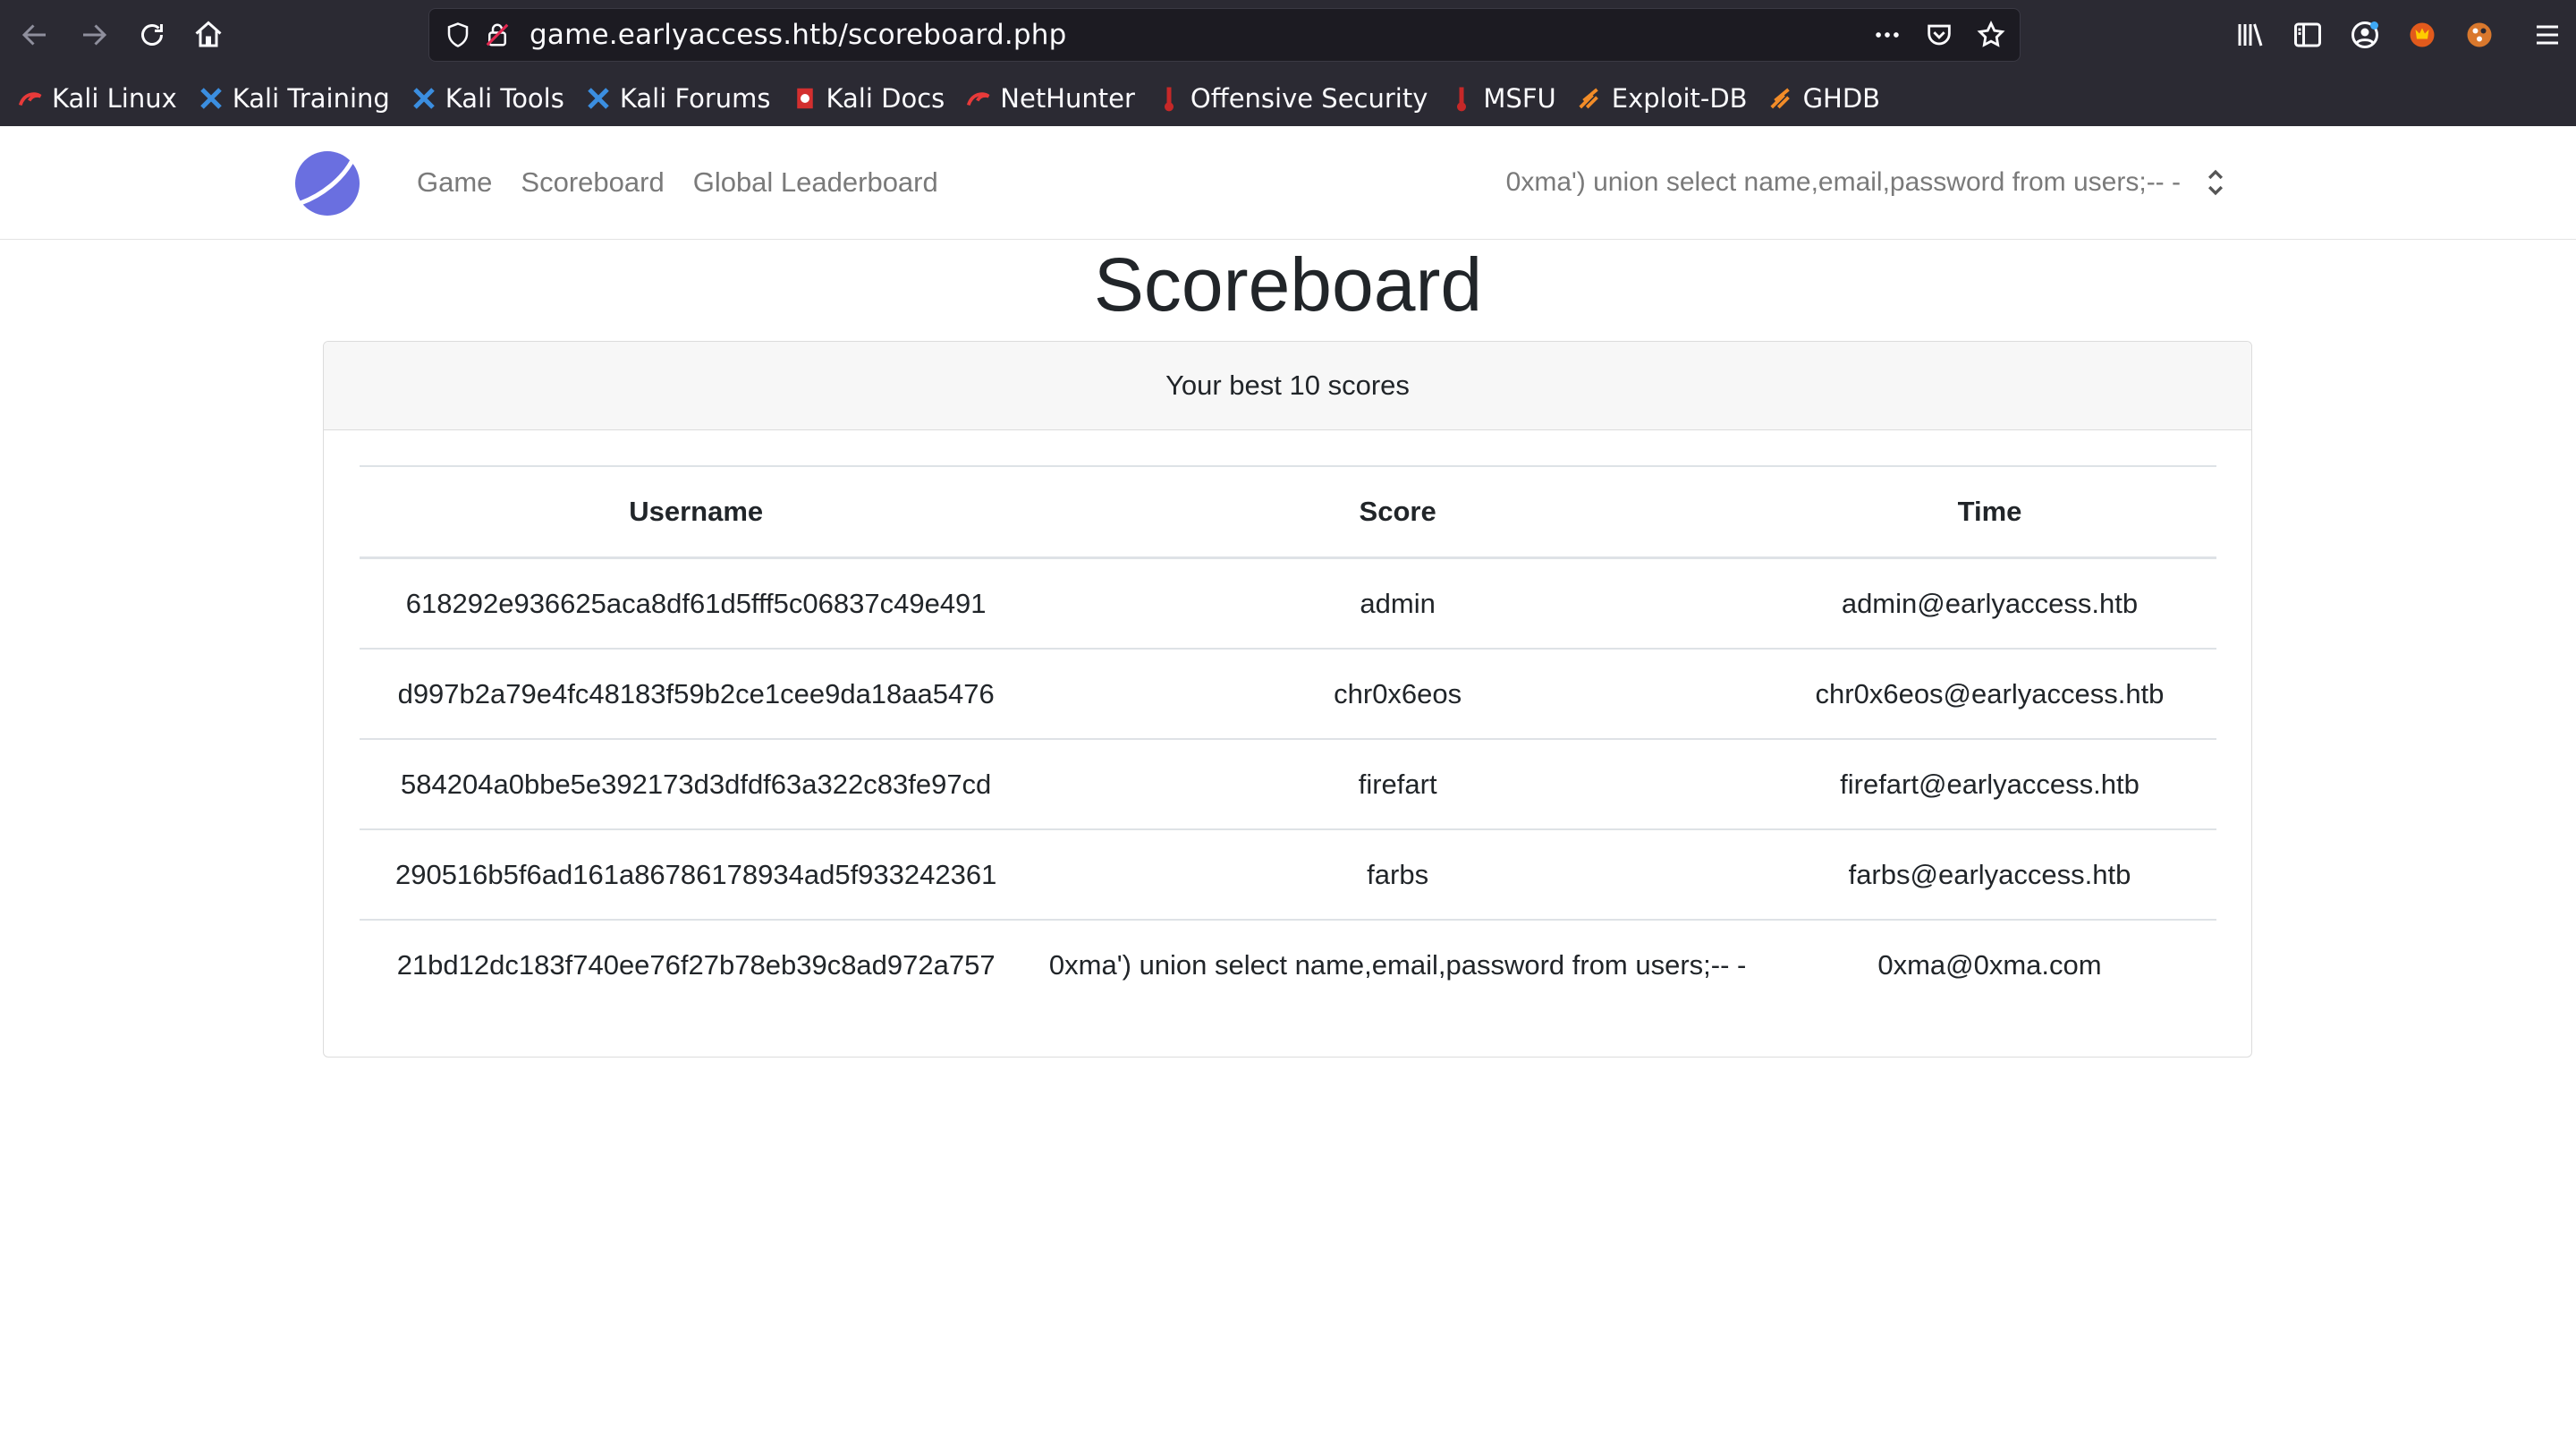 This screenshot has width=2576, height=1444. I want to click on bookmark-label: Offensive Security, so click(1309, 98).